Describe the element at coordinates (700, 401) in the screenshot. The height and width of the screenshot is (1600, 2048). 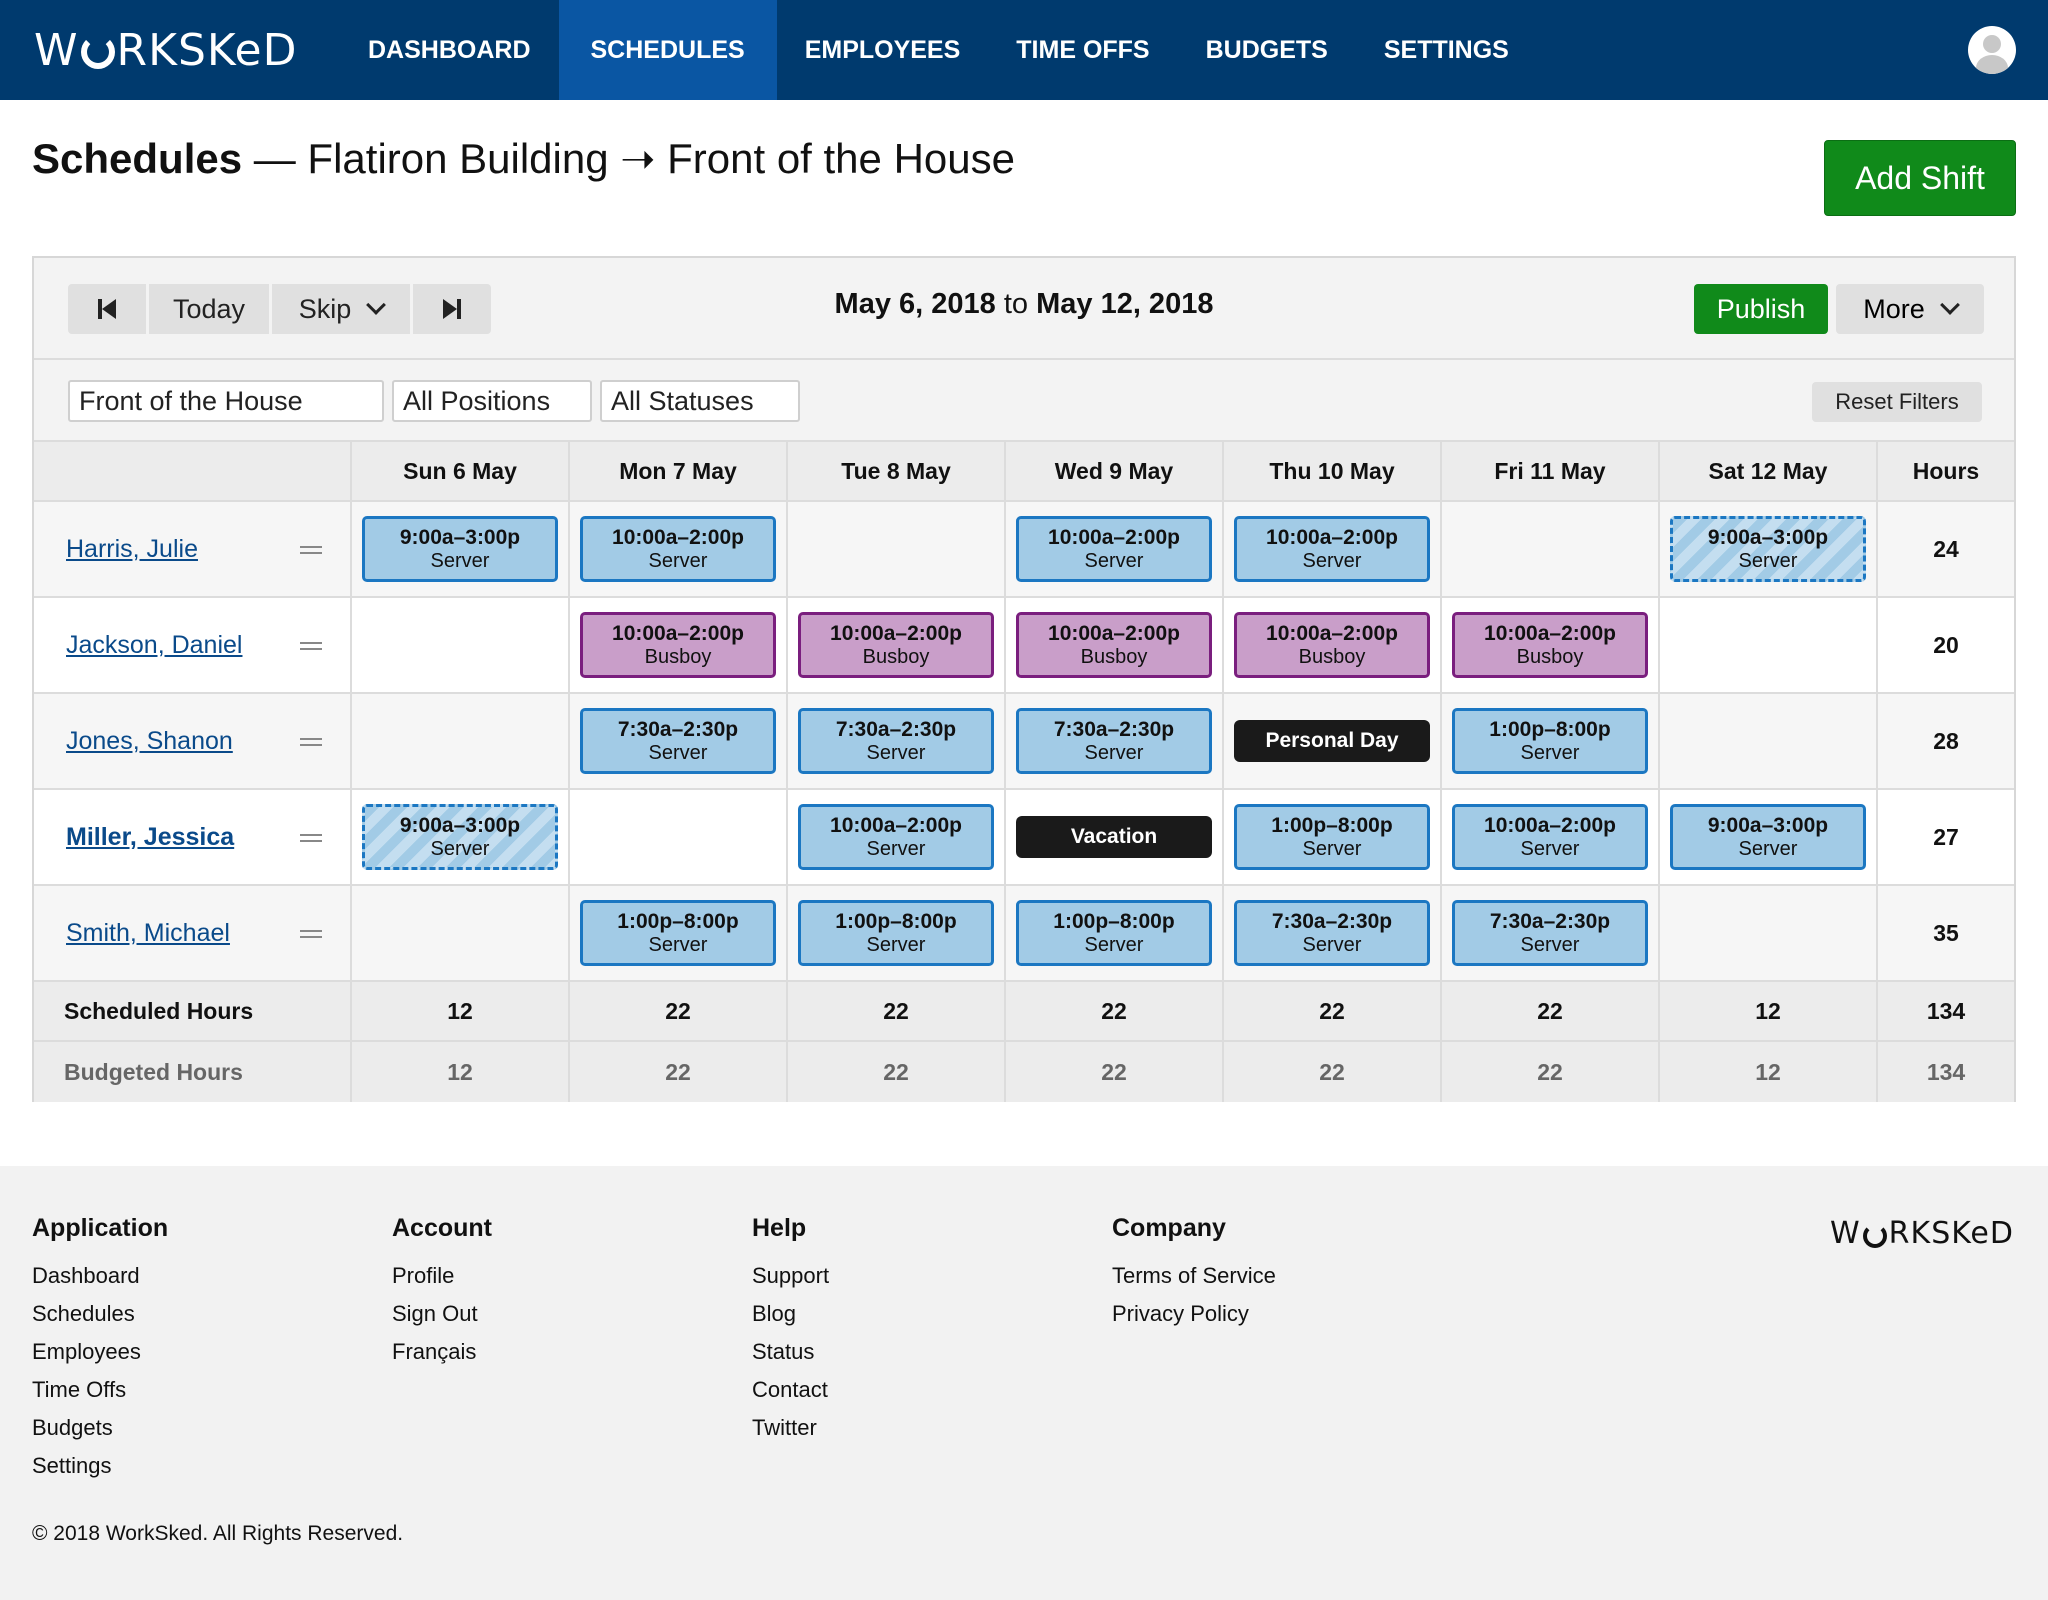
I see `statuses-filter-select: All Statuses` at that location.